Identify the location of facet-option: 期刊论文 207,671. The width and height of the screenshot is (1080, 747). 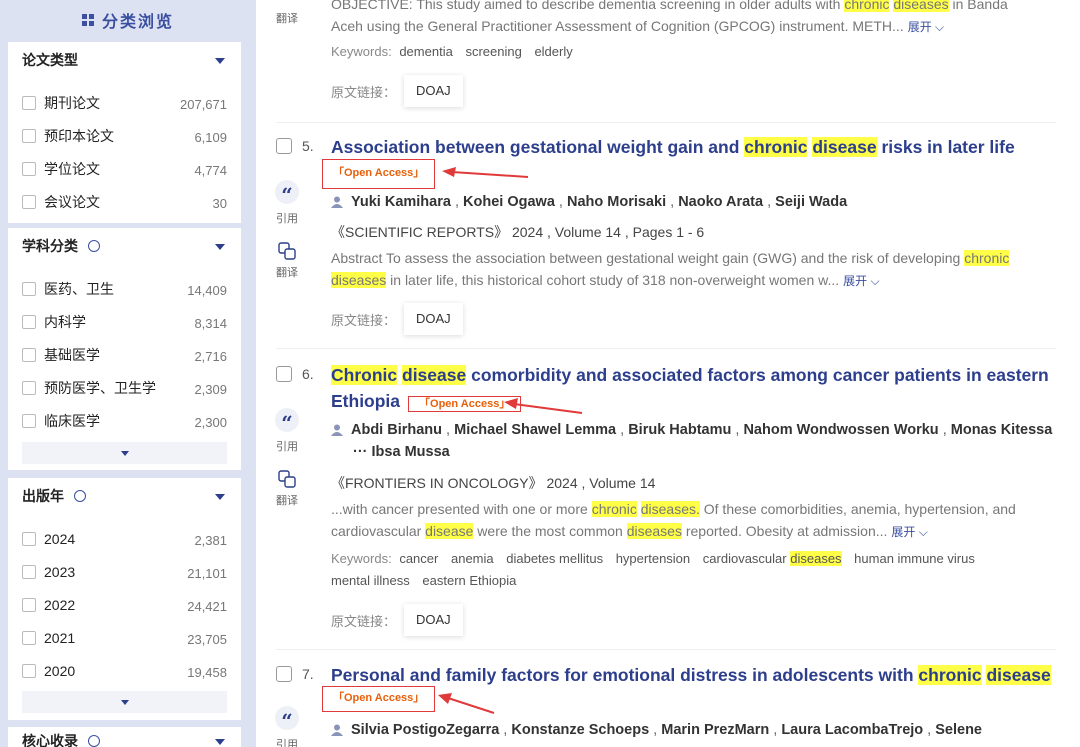
(124, 102).